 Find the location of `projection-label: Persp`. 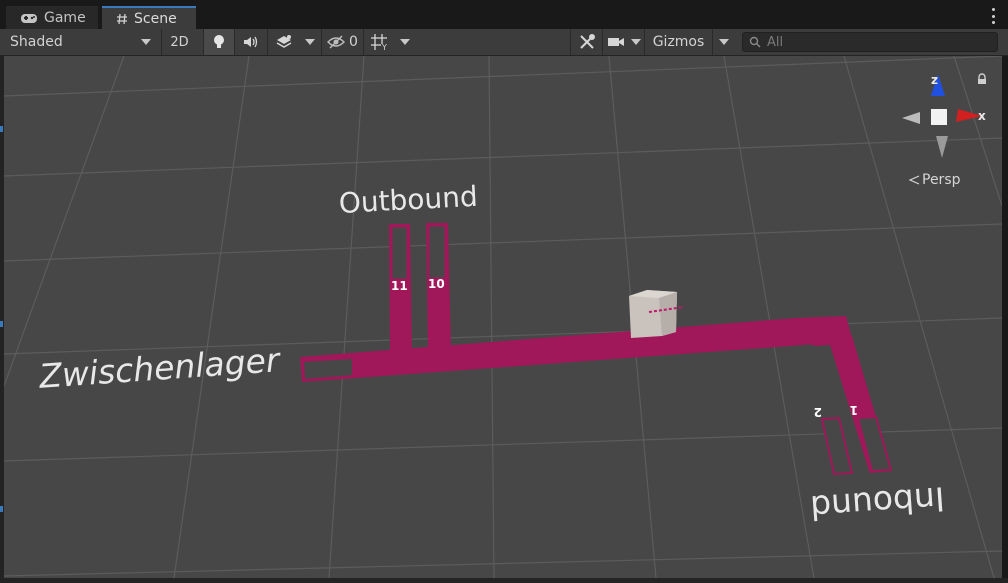

projection-label: Persp is located at coordinates (941, 180).